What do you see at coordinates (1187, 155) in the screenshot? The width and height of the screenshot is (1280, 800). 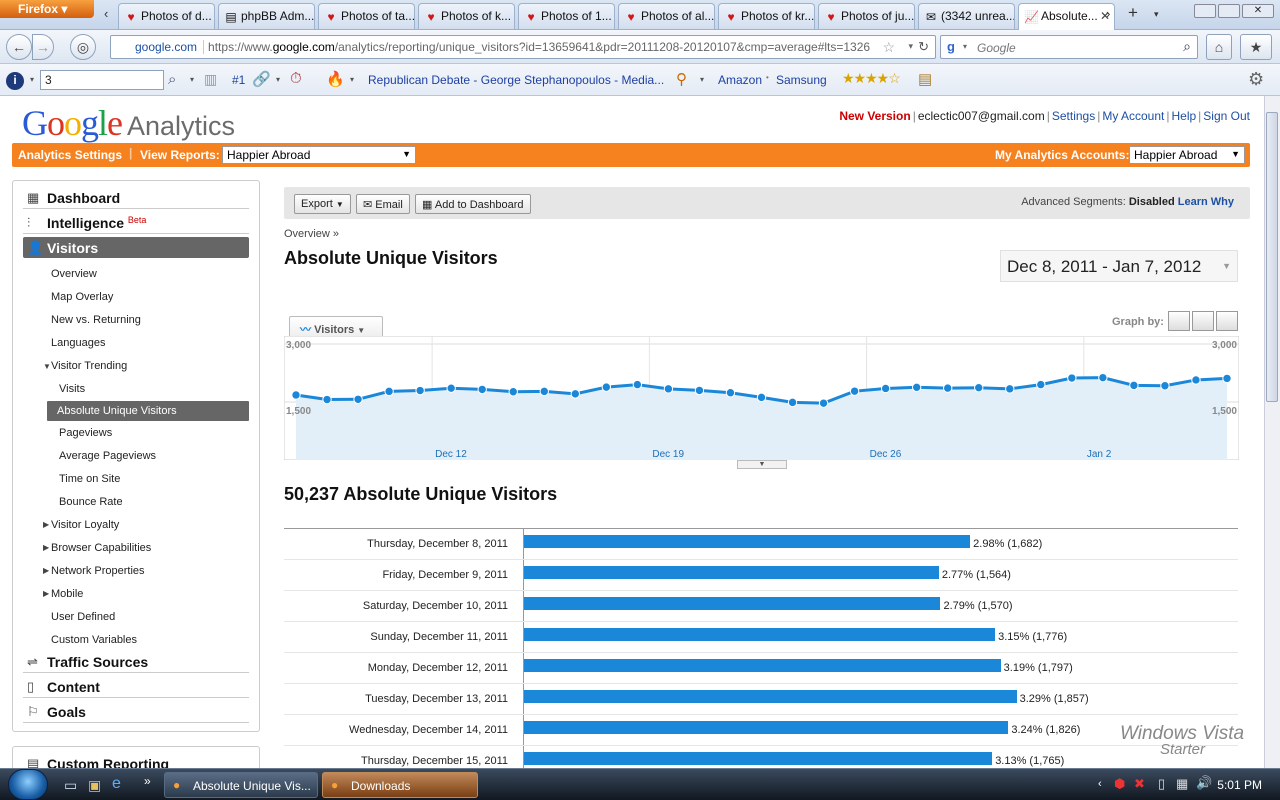 I see `my-accounts-select: Happier Abroad ▼` at bounding box center [1187, 155].